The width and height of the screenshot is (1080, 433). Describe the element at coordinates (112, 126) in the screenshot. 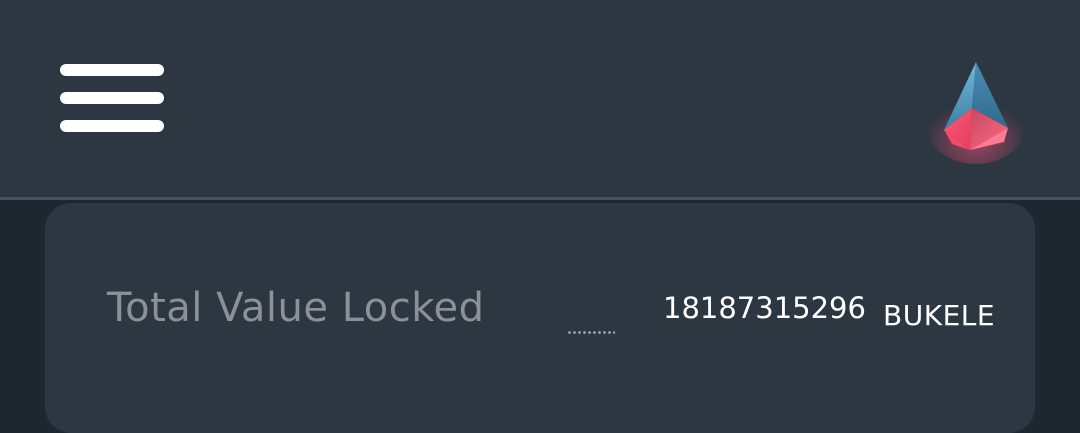

I see `menu-bar-bottom` at that location.